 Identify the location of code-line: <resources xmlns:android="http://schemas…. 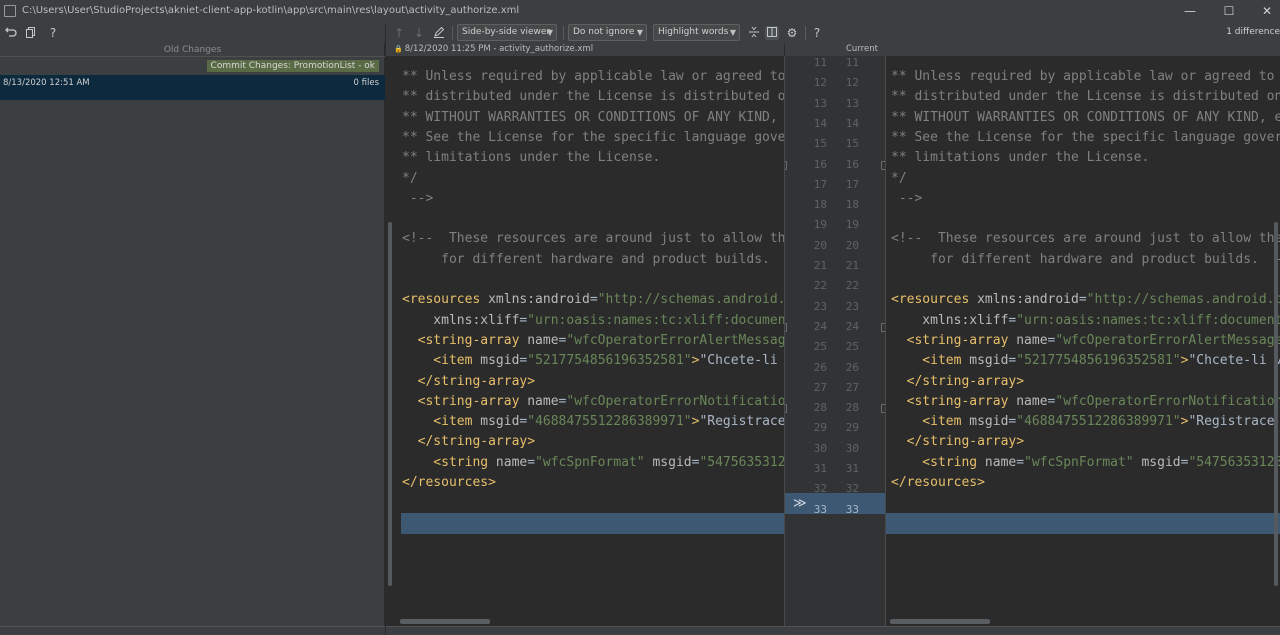
(1083, 300).